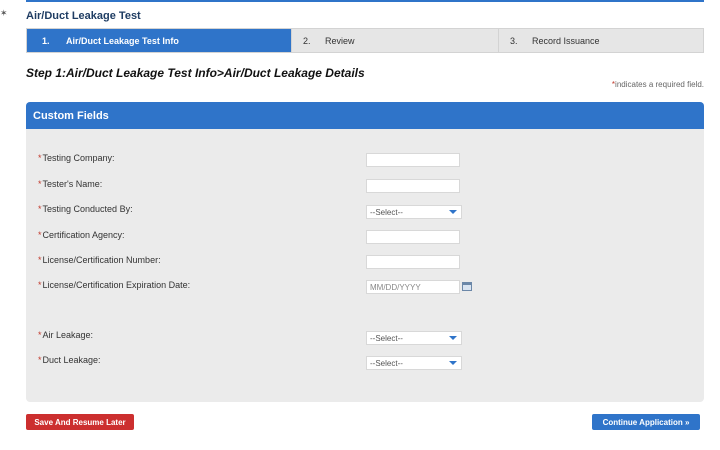  I want to click on testers-name-input, so click(413, 186).